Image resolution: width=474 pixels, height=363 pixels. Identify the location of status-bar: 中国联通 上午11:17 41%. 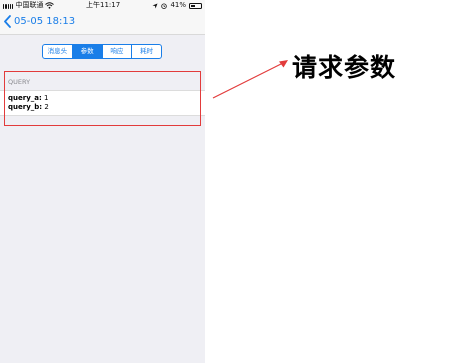
(102, 5).